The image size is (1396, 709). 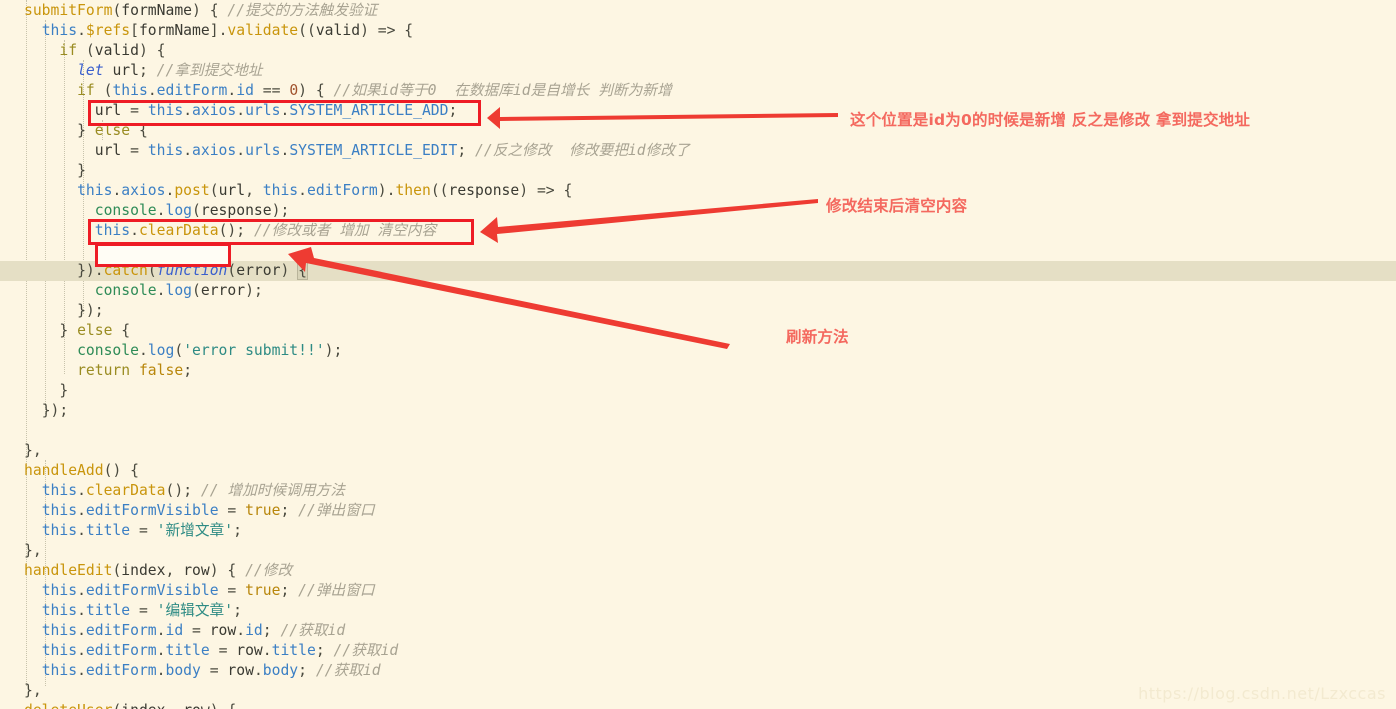 What do you see at coordinates (141, 530) in the screenshot?
I see `code-line: this.title = '新增文章';` at bounding box center [141, 530].